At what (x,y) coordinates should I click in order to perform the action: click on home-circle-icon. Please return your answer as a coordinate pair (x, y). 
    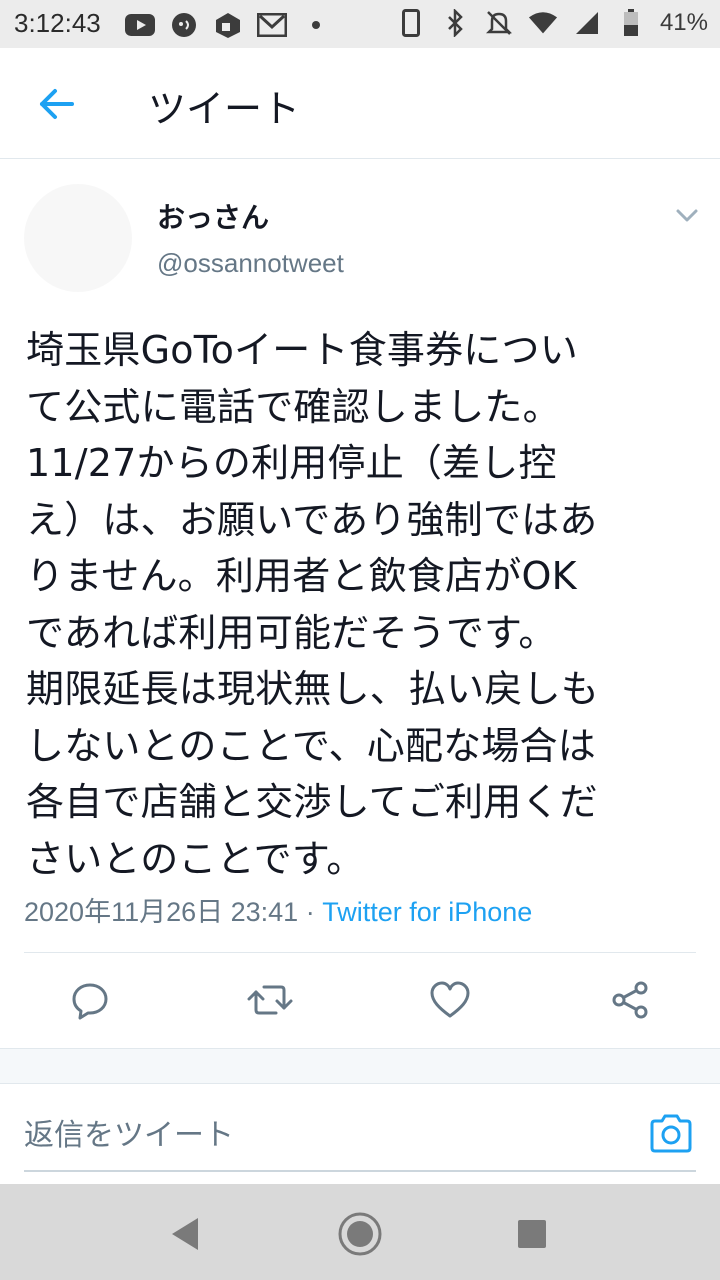
    Looking at the image, I should click on (360, 1234).